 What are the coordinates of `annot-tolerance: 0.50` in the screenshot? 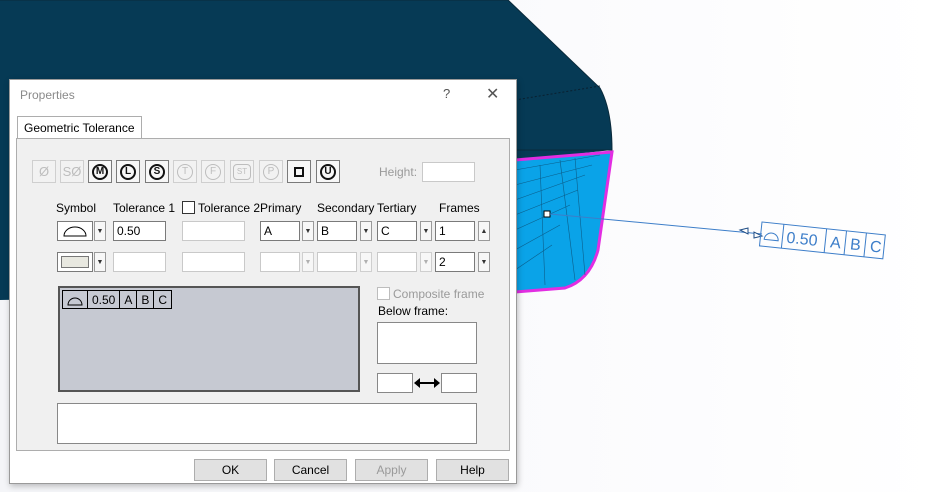 It's located at (802, 240).